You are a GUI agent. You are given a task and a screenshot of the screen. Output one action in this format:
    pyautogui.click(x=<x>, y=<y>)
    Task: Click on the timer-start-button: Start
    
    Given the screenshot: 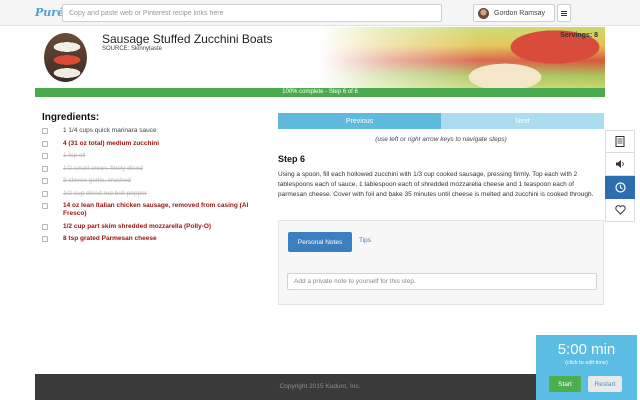 What is the action you would take?
    pyautogui.click(x=565, y=384)
    